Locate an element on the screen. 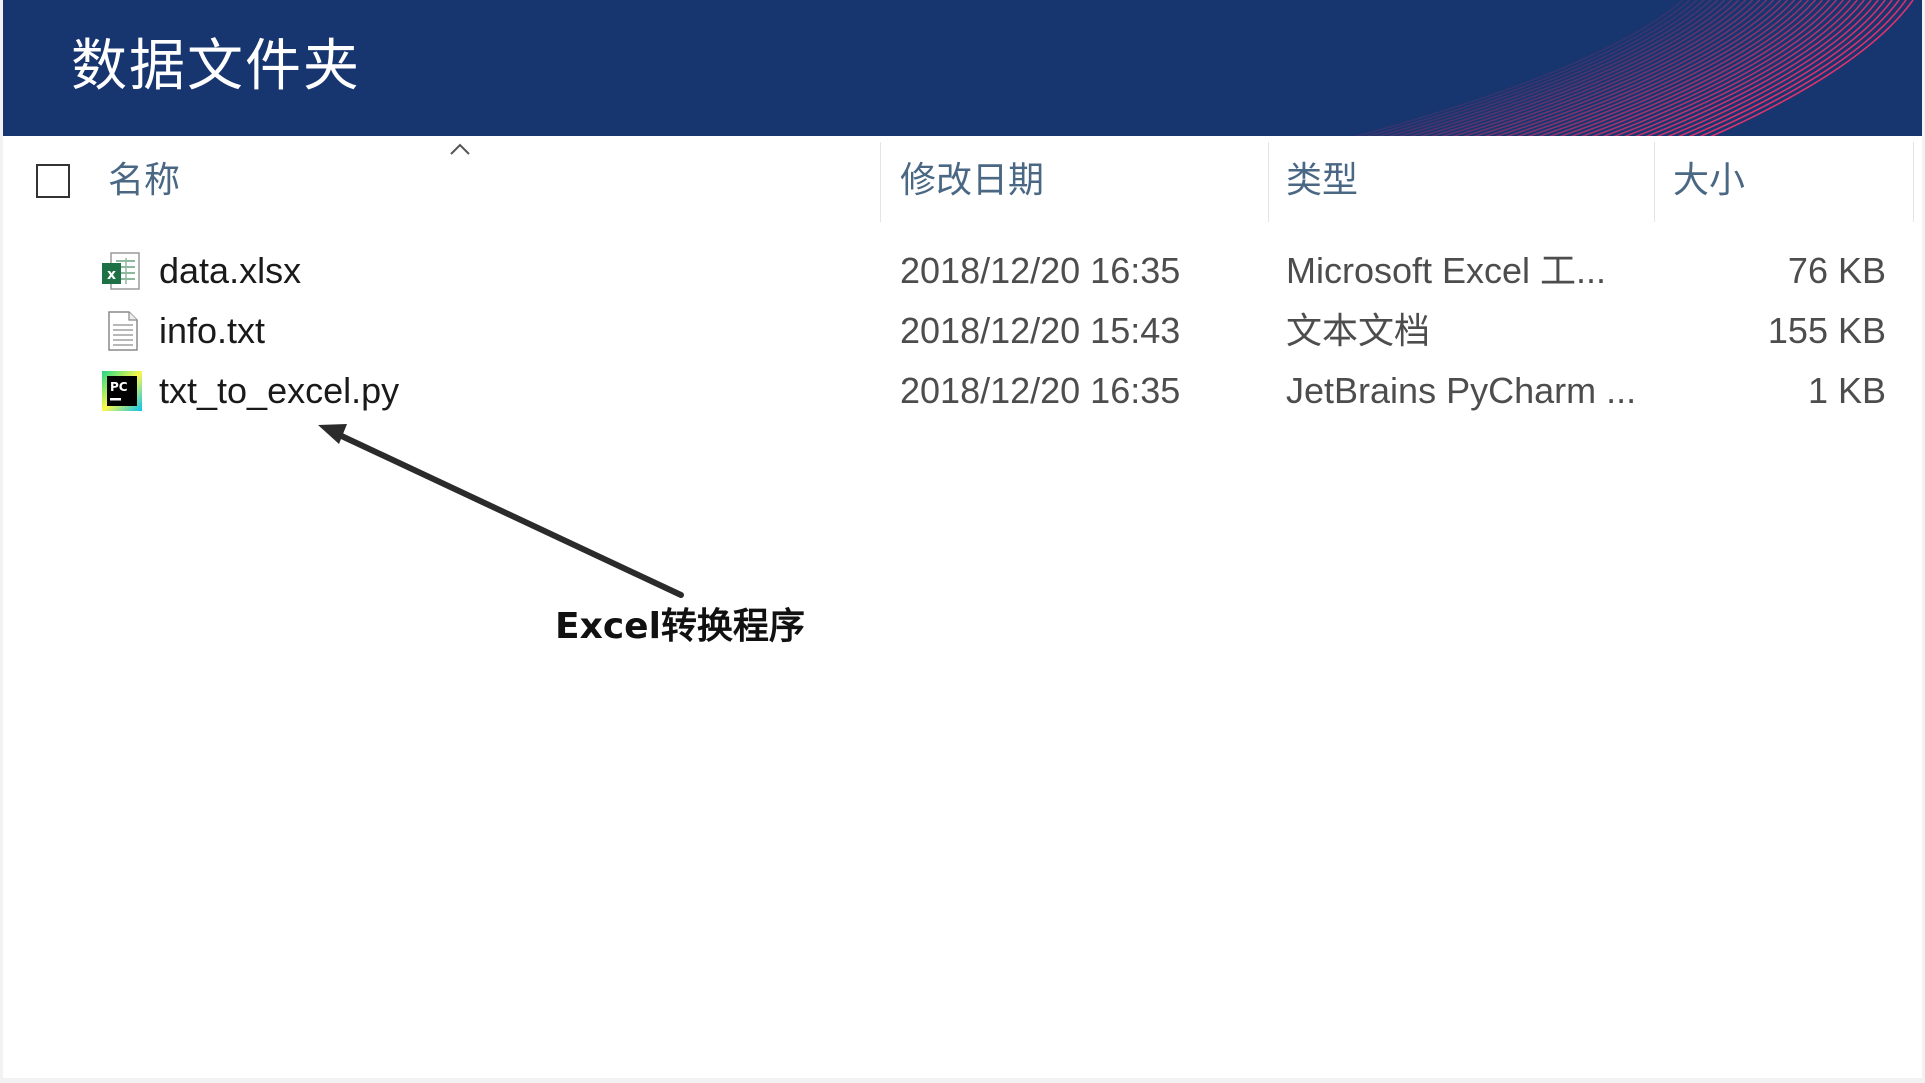  column-header-name: 名称 is located at coordinates (144, 180).